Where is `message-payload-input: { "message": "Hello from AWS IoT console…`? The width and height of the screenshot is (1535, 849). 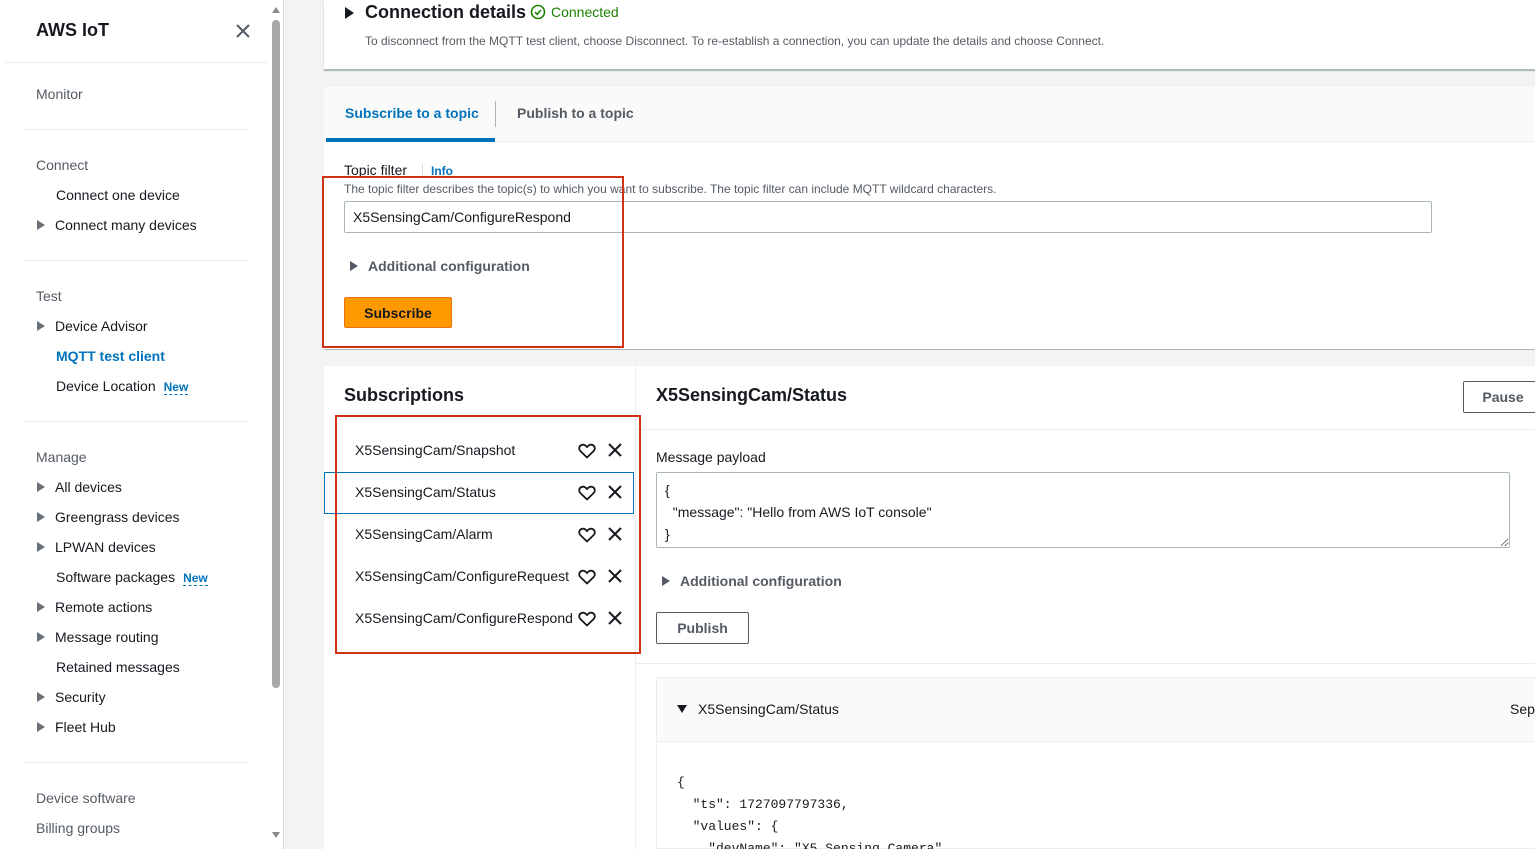
message-payload-input: { "message": "Hello from AWS IoT console… is located at coordinates (1083, 510).